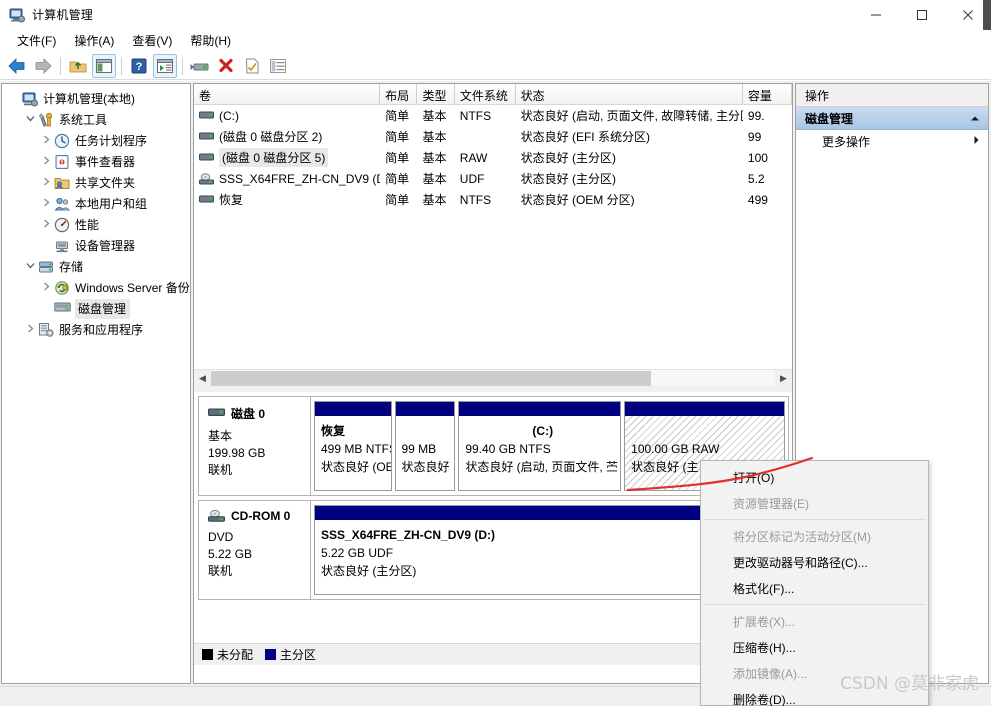  Describe the element at coordinates (261, 516) in the screenshot. I see `disk-name-label: CD-ROM 0` at that location.